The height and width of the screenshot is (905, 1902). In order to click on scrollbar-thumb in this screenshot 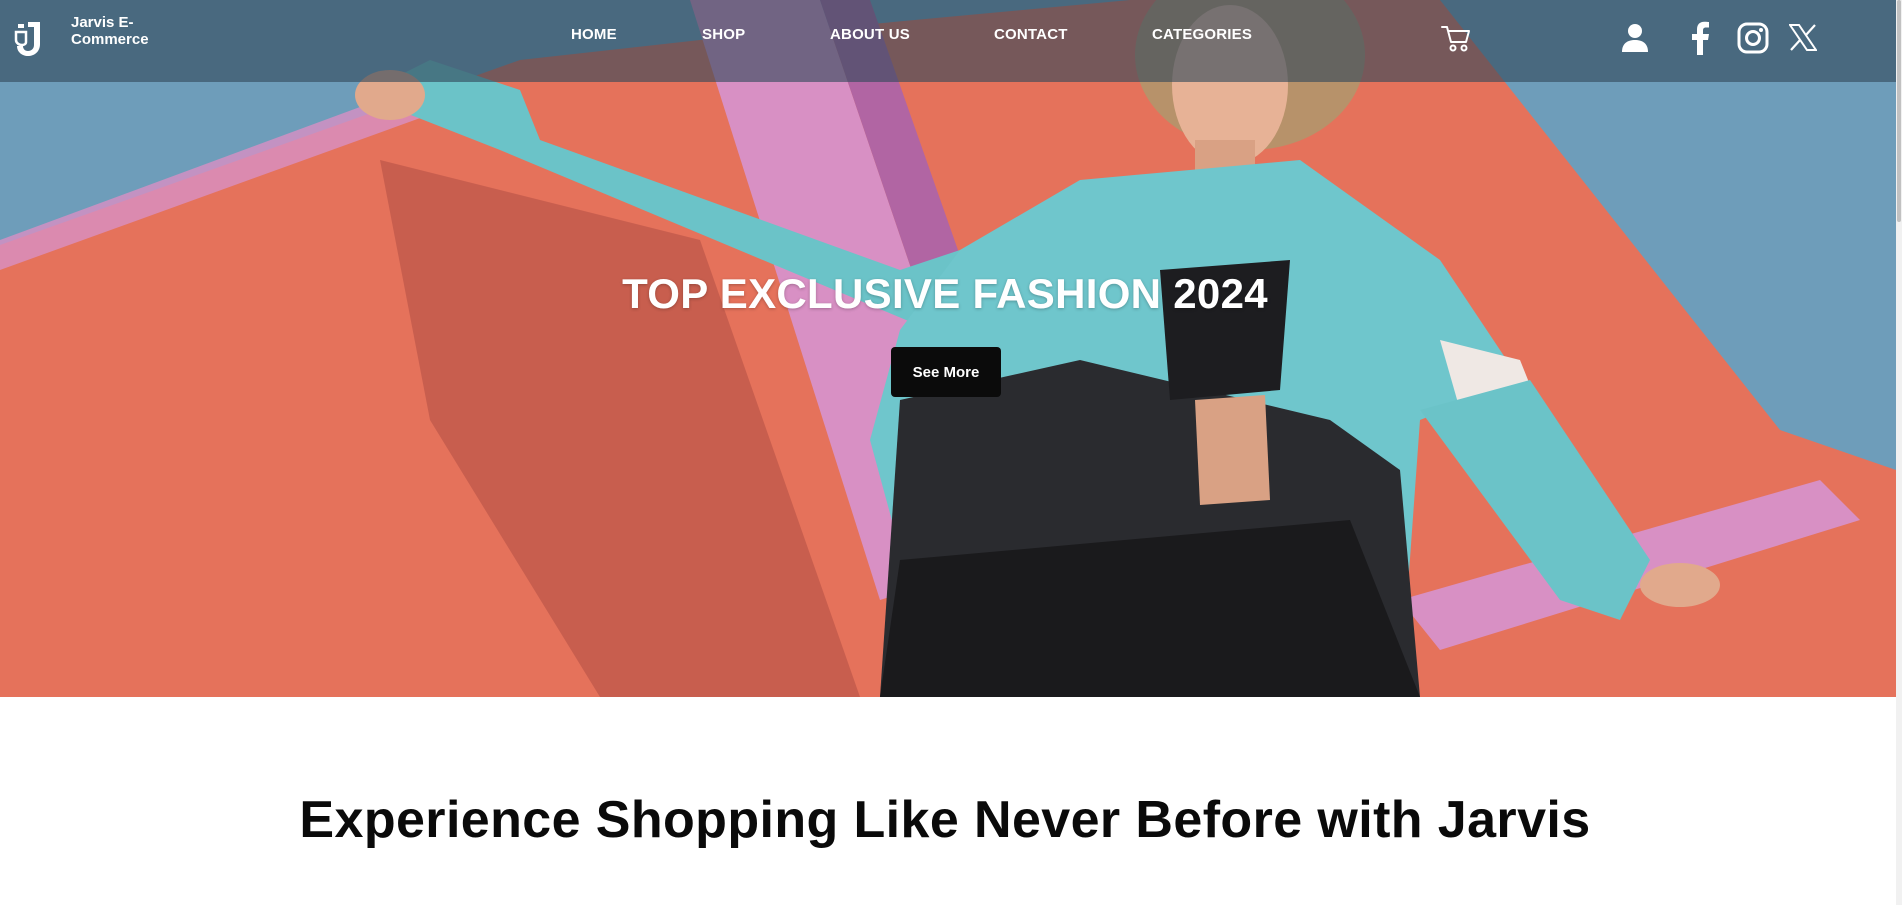, I will do `click(1899, 111)`.